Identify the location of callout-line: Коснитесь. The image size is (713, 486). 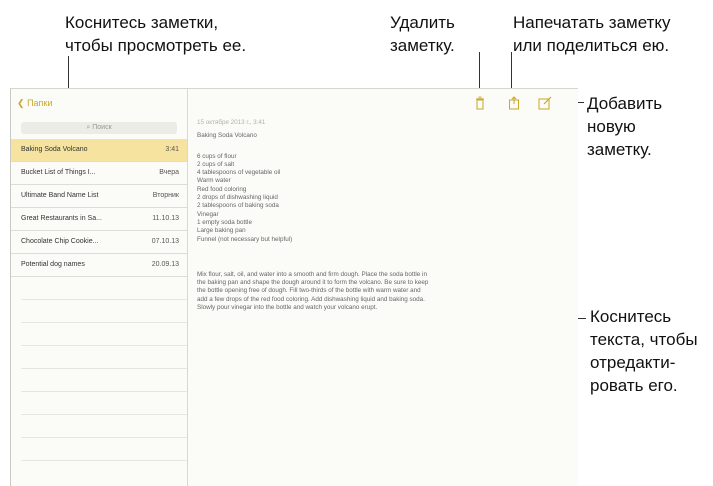
(631, 316).